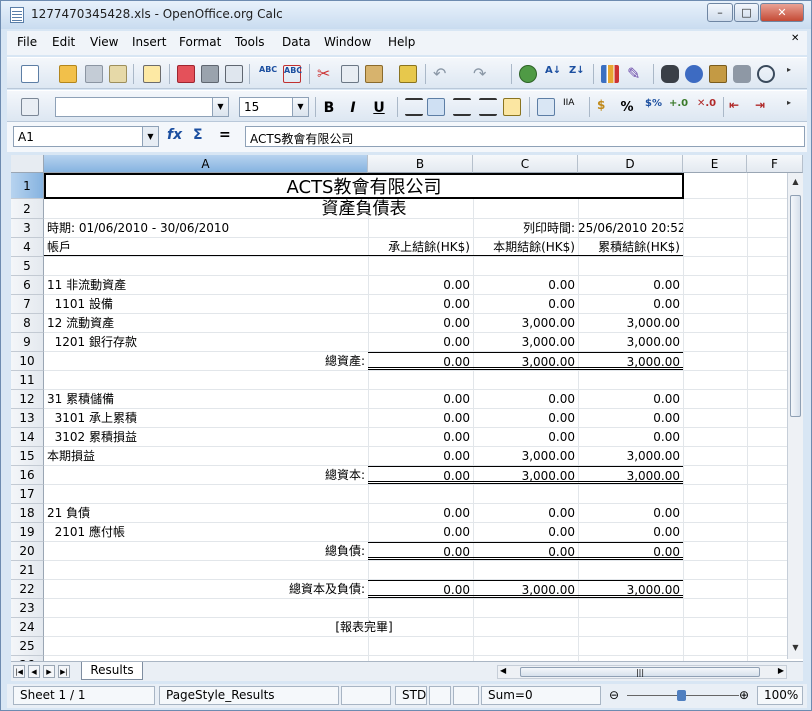 The height and width of the screenshot is (711, 812). What do you see at coordinates (347, 42) in the screenshot?
I see `menu-window: Window` at bounding box center [347, 42].